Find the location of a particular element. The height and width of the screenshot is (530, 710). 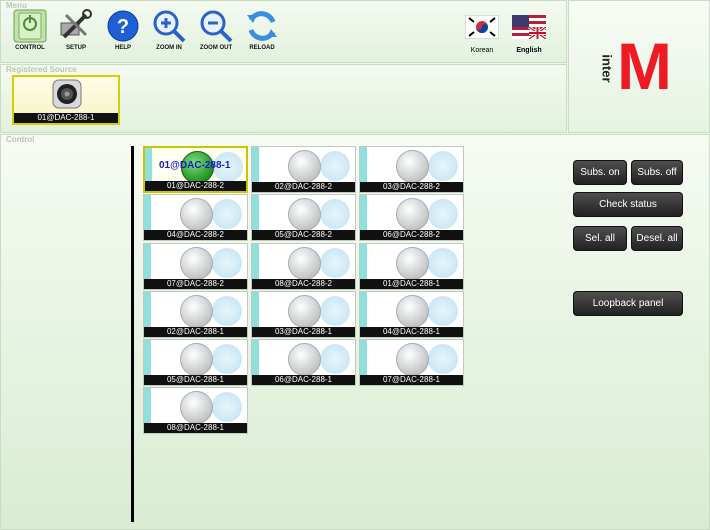

destination-label: 08@DAC-288-2 is located at coordinates (303, 283).